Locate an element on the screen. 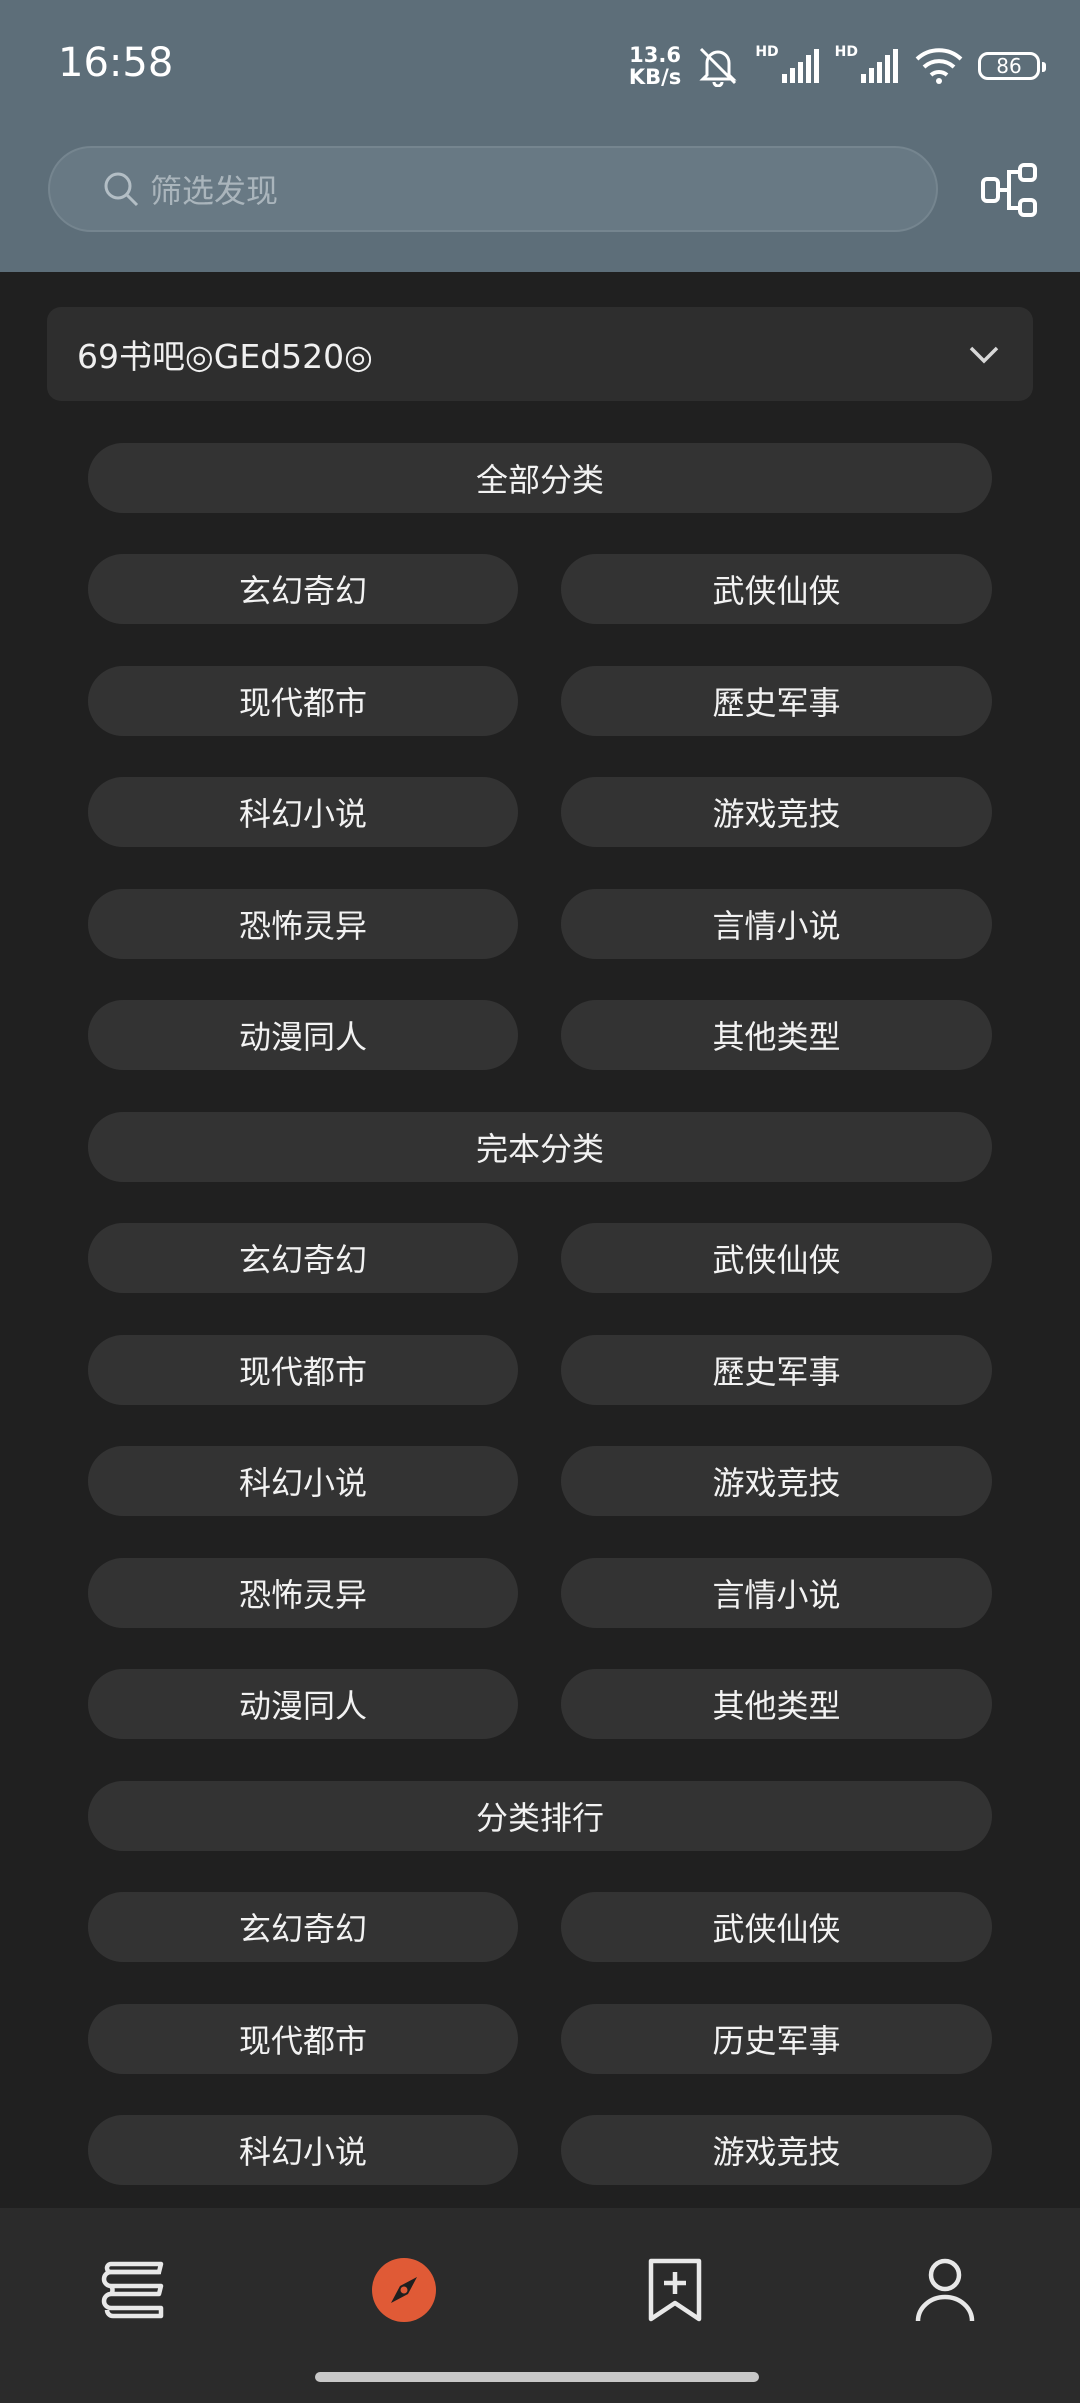  signal-1: HD is located at coordinates (787, 64).